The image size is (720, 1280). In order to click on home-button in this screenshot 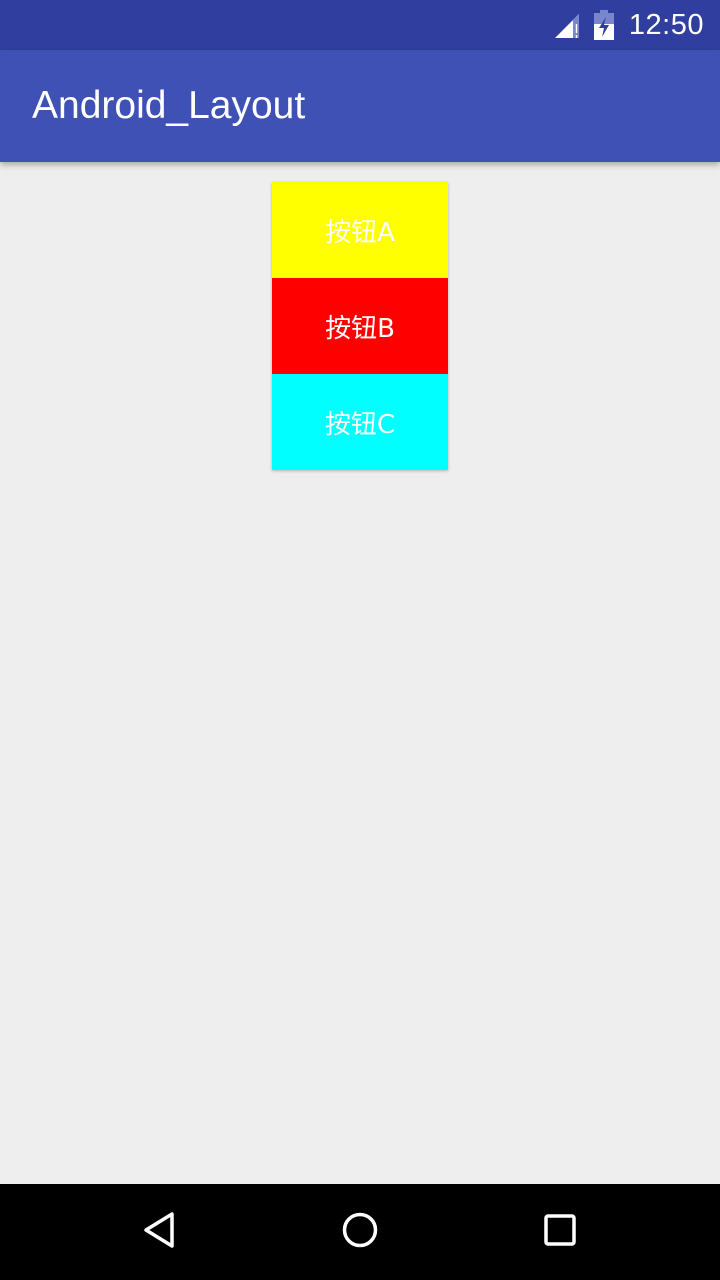, I will do `click(360, 1232)`.